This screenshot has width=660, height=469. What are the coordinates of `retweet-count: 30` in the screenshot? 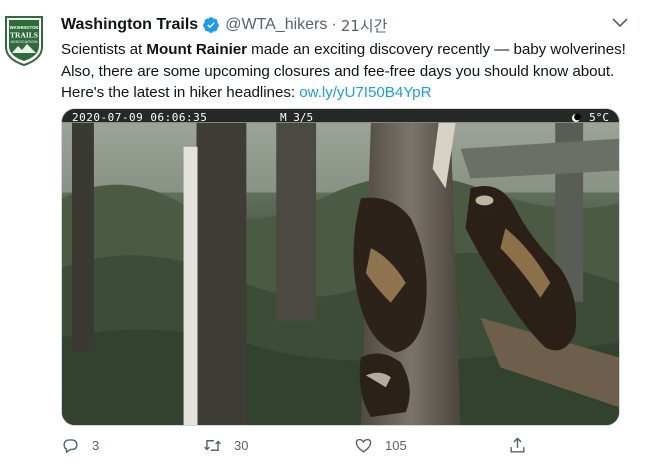 It's located at (241, 445).